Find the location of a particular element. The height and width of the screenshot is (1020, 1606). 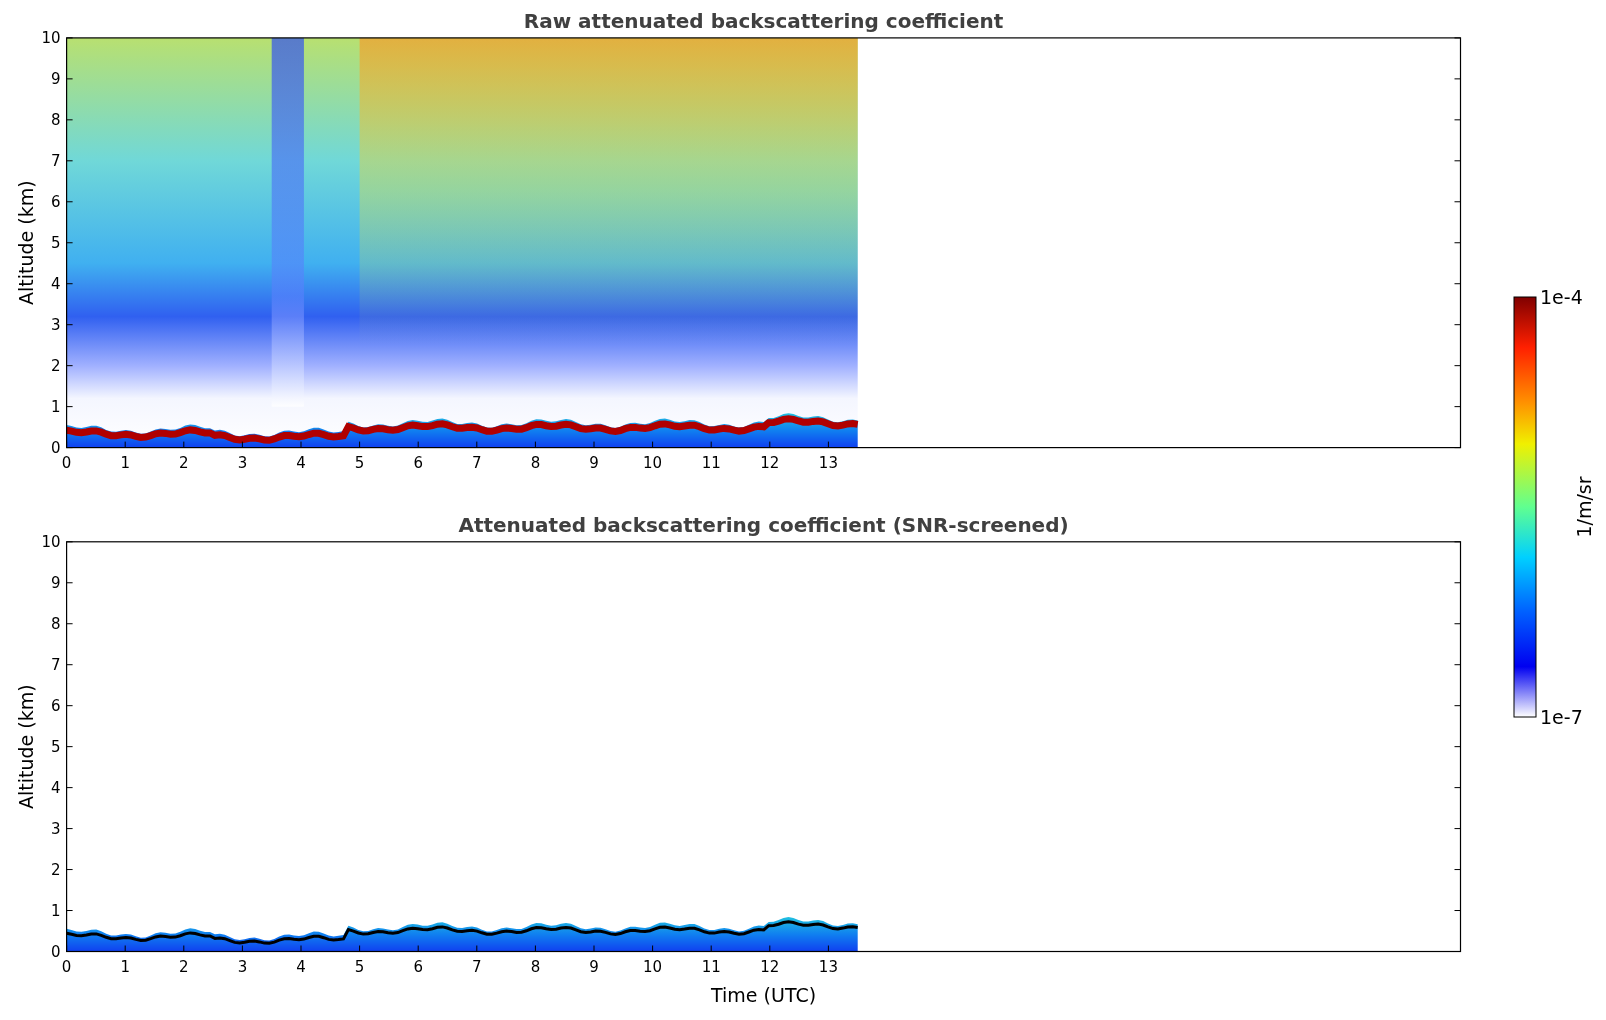

x-axis-label: Time (UTC) is located at coordinates (764, 994).